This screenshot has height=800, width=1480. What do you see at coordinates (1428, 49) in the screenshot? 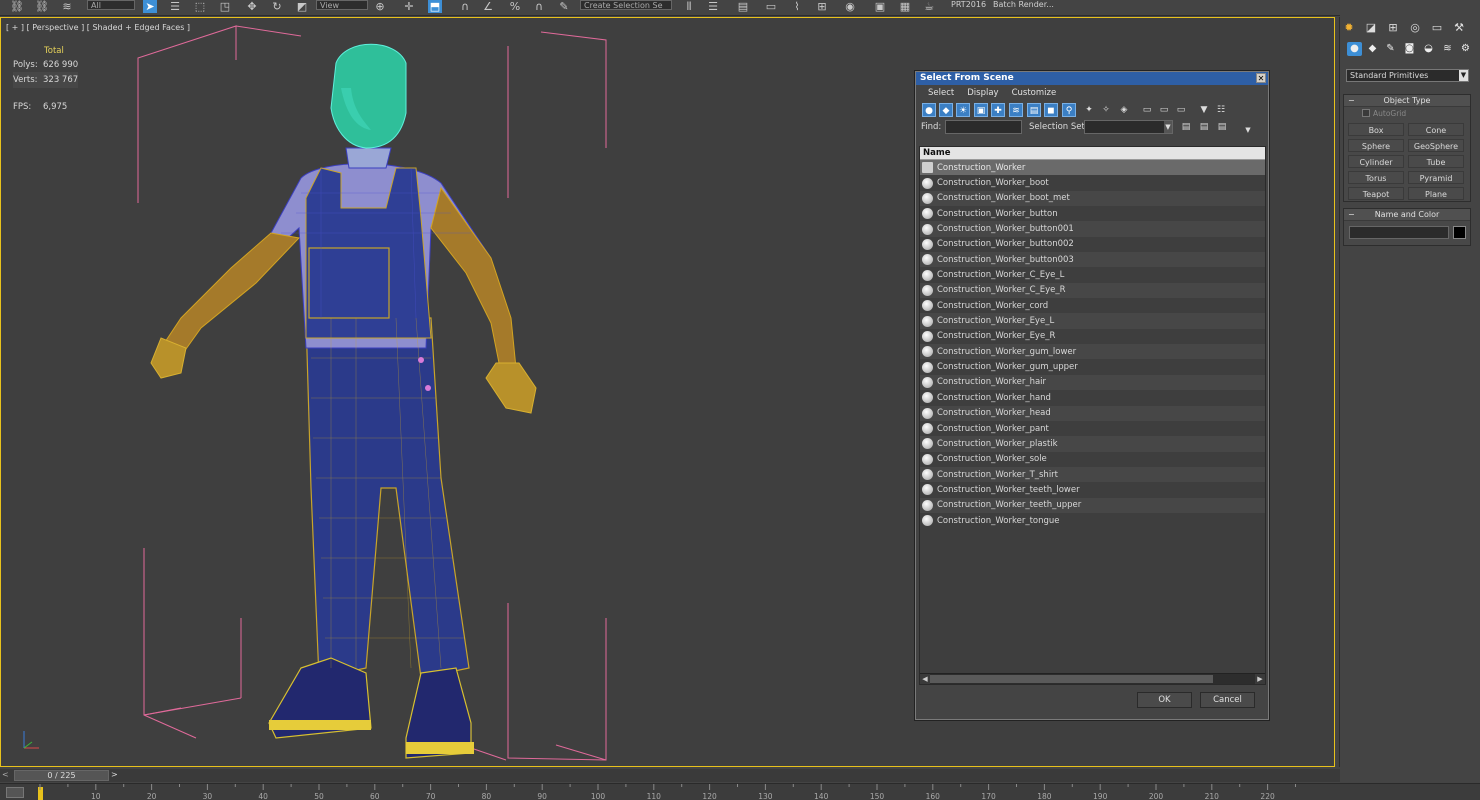
I see `helpers-category-icon: ◒` at bounding box center [1428, 49].